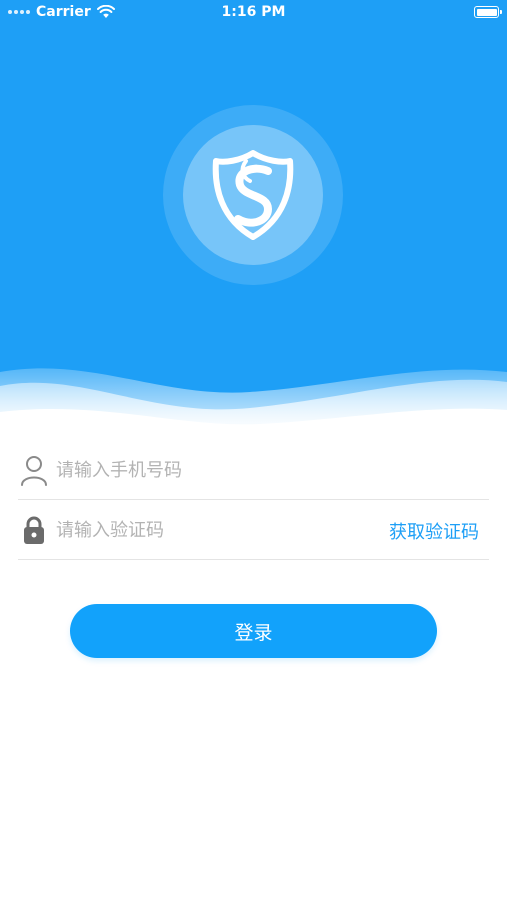 The height and width of the screenshot is (900, 507). I want to click on logo-badge, so click(253, 195).